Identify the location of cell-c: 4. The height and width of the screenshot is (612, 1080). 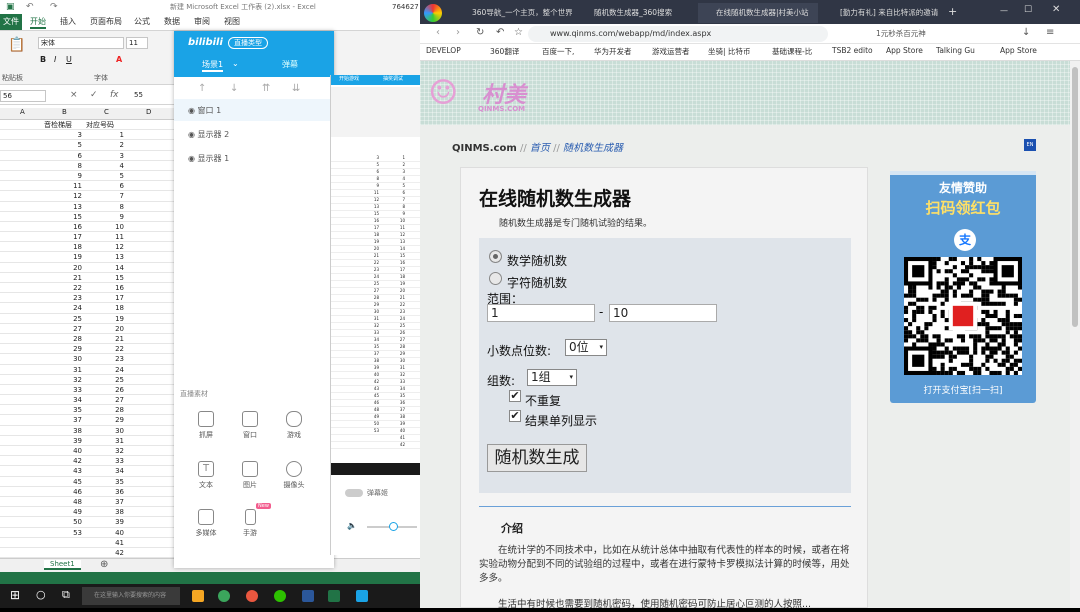
(105, 166).